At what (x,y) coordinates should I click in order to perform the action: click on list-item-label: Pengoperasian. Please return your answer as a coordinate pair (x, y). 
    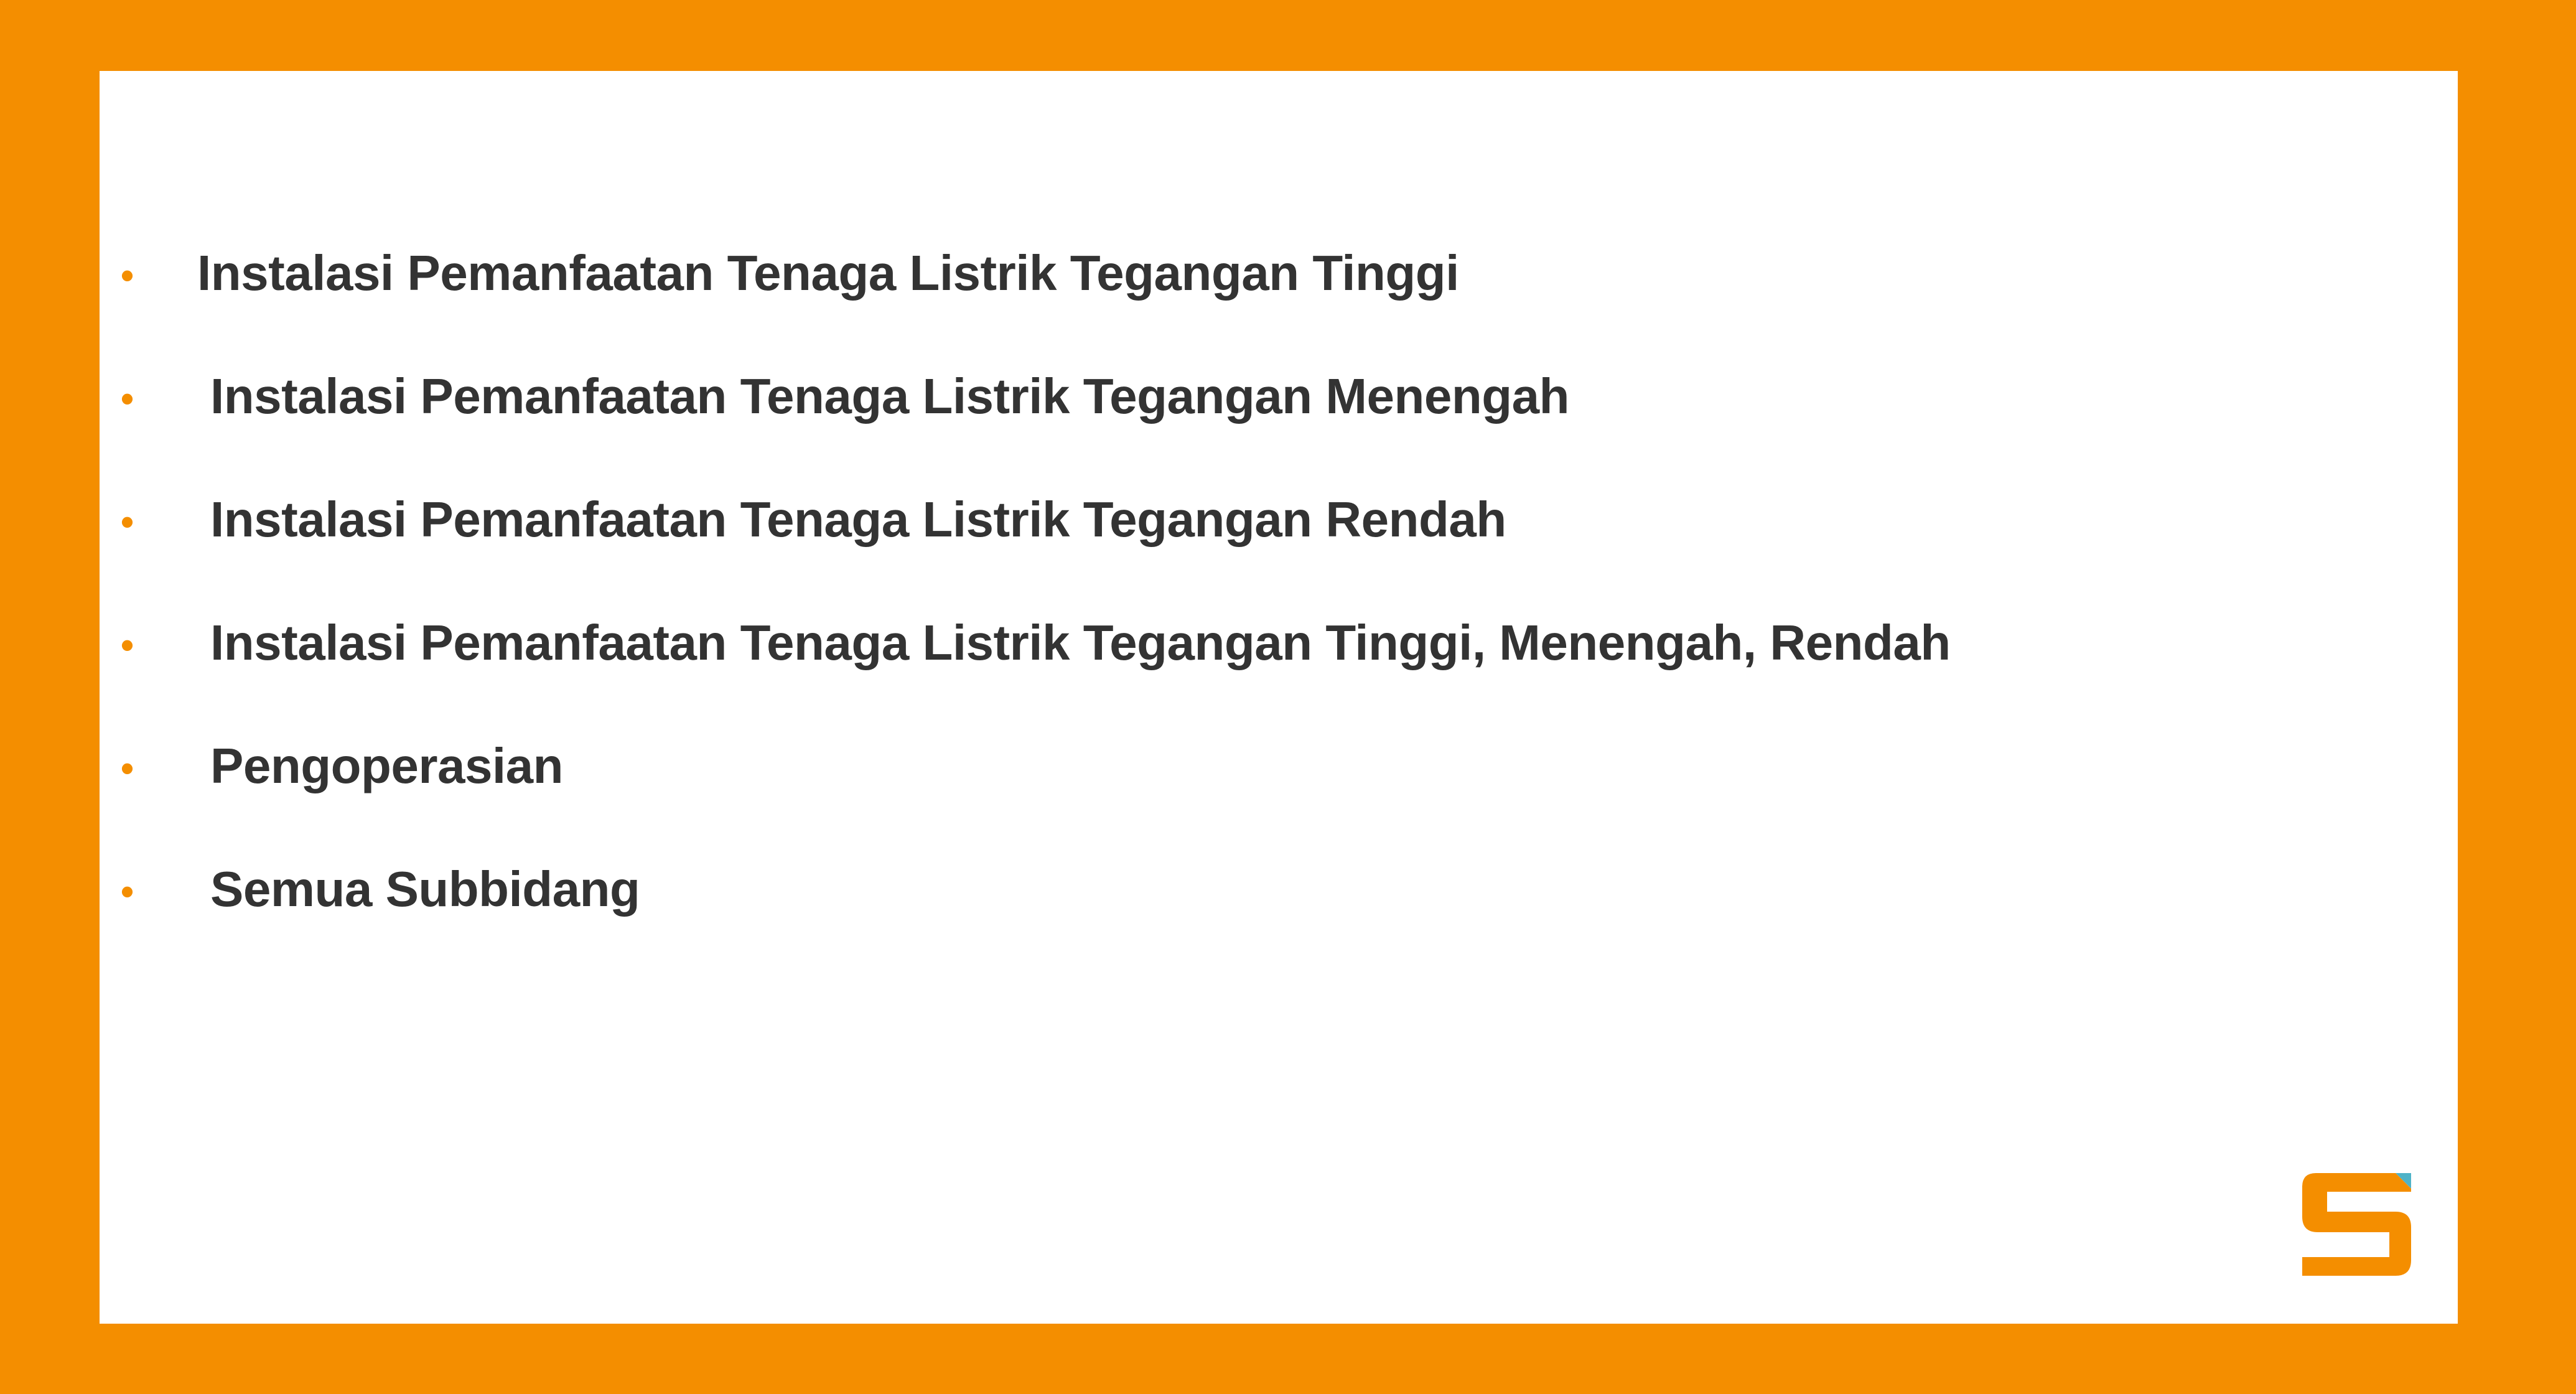
    Looking at the image, I should click on (387, 765).